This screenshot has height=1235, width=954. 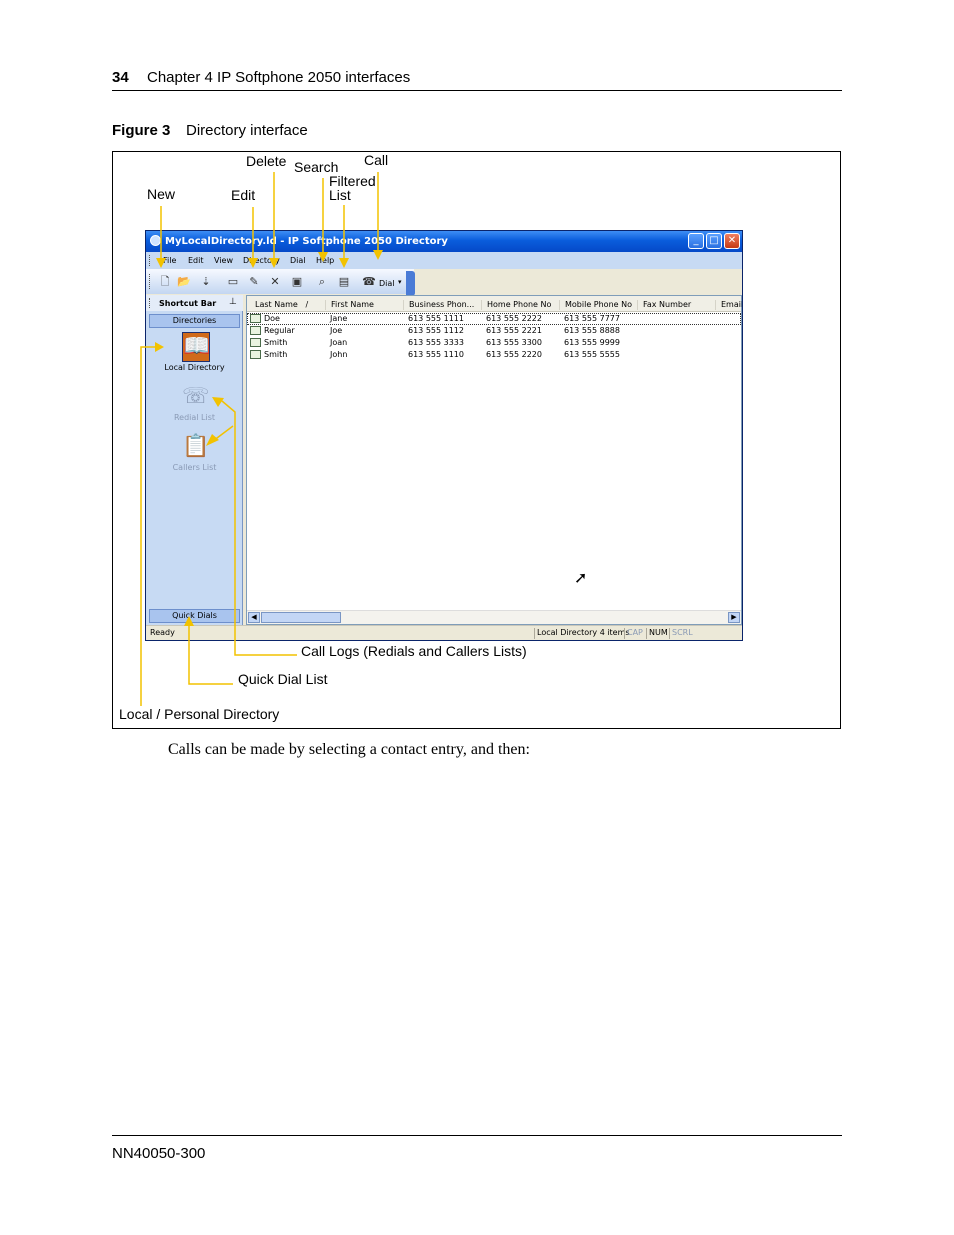 I want to click on quick-dial-arrowhead, so click(x=189, y=621).